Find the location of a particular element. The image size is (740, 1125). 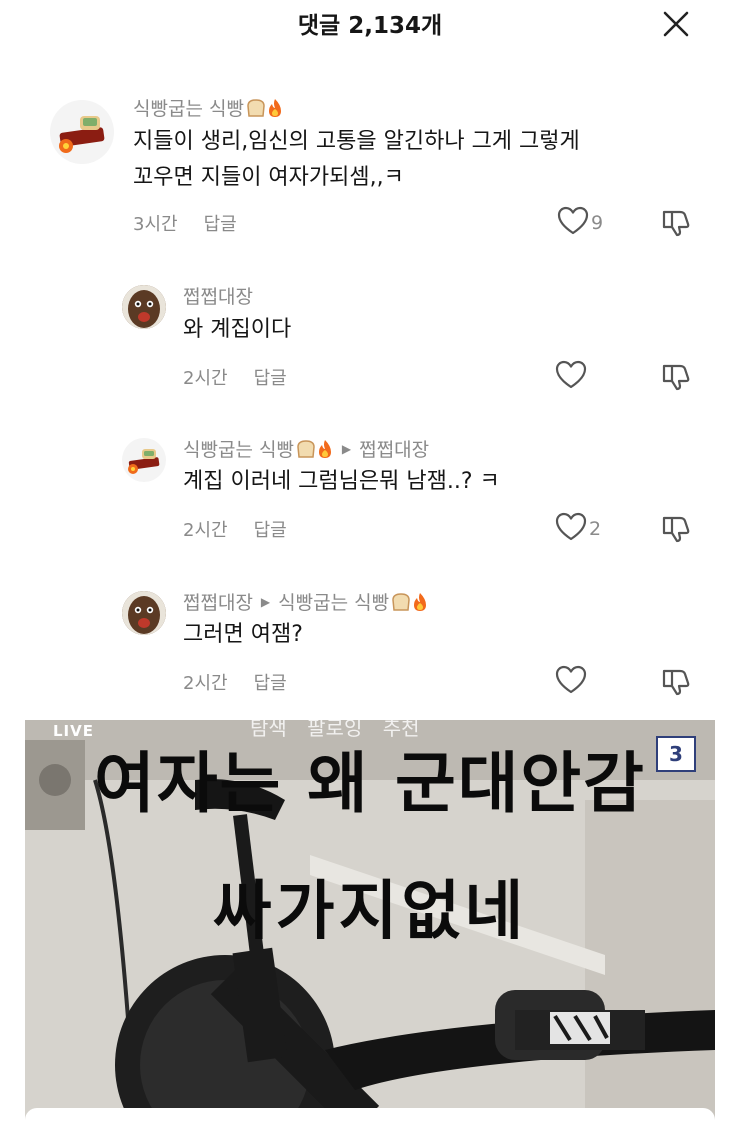

reply-to-author: 쩝쩝대장 is located at coordinates (394, 448).